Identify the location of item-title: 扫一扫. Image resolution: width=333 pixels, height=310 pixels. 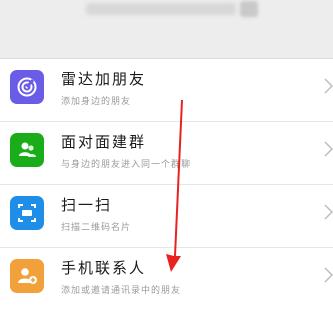
(87, 205).